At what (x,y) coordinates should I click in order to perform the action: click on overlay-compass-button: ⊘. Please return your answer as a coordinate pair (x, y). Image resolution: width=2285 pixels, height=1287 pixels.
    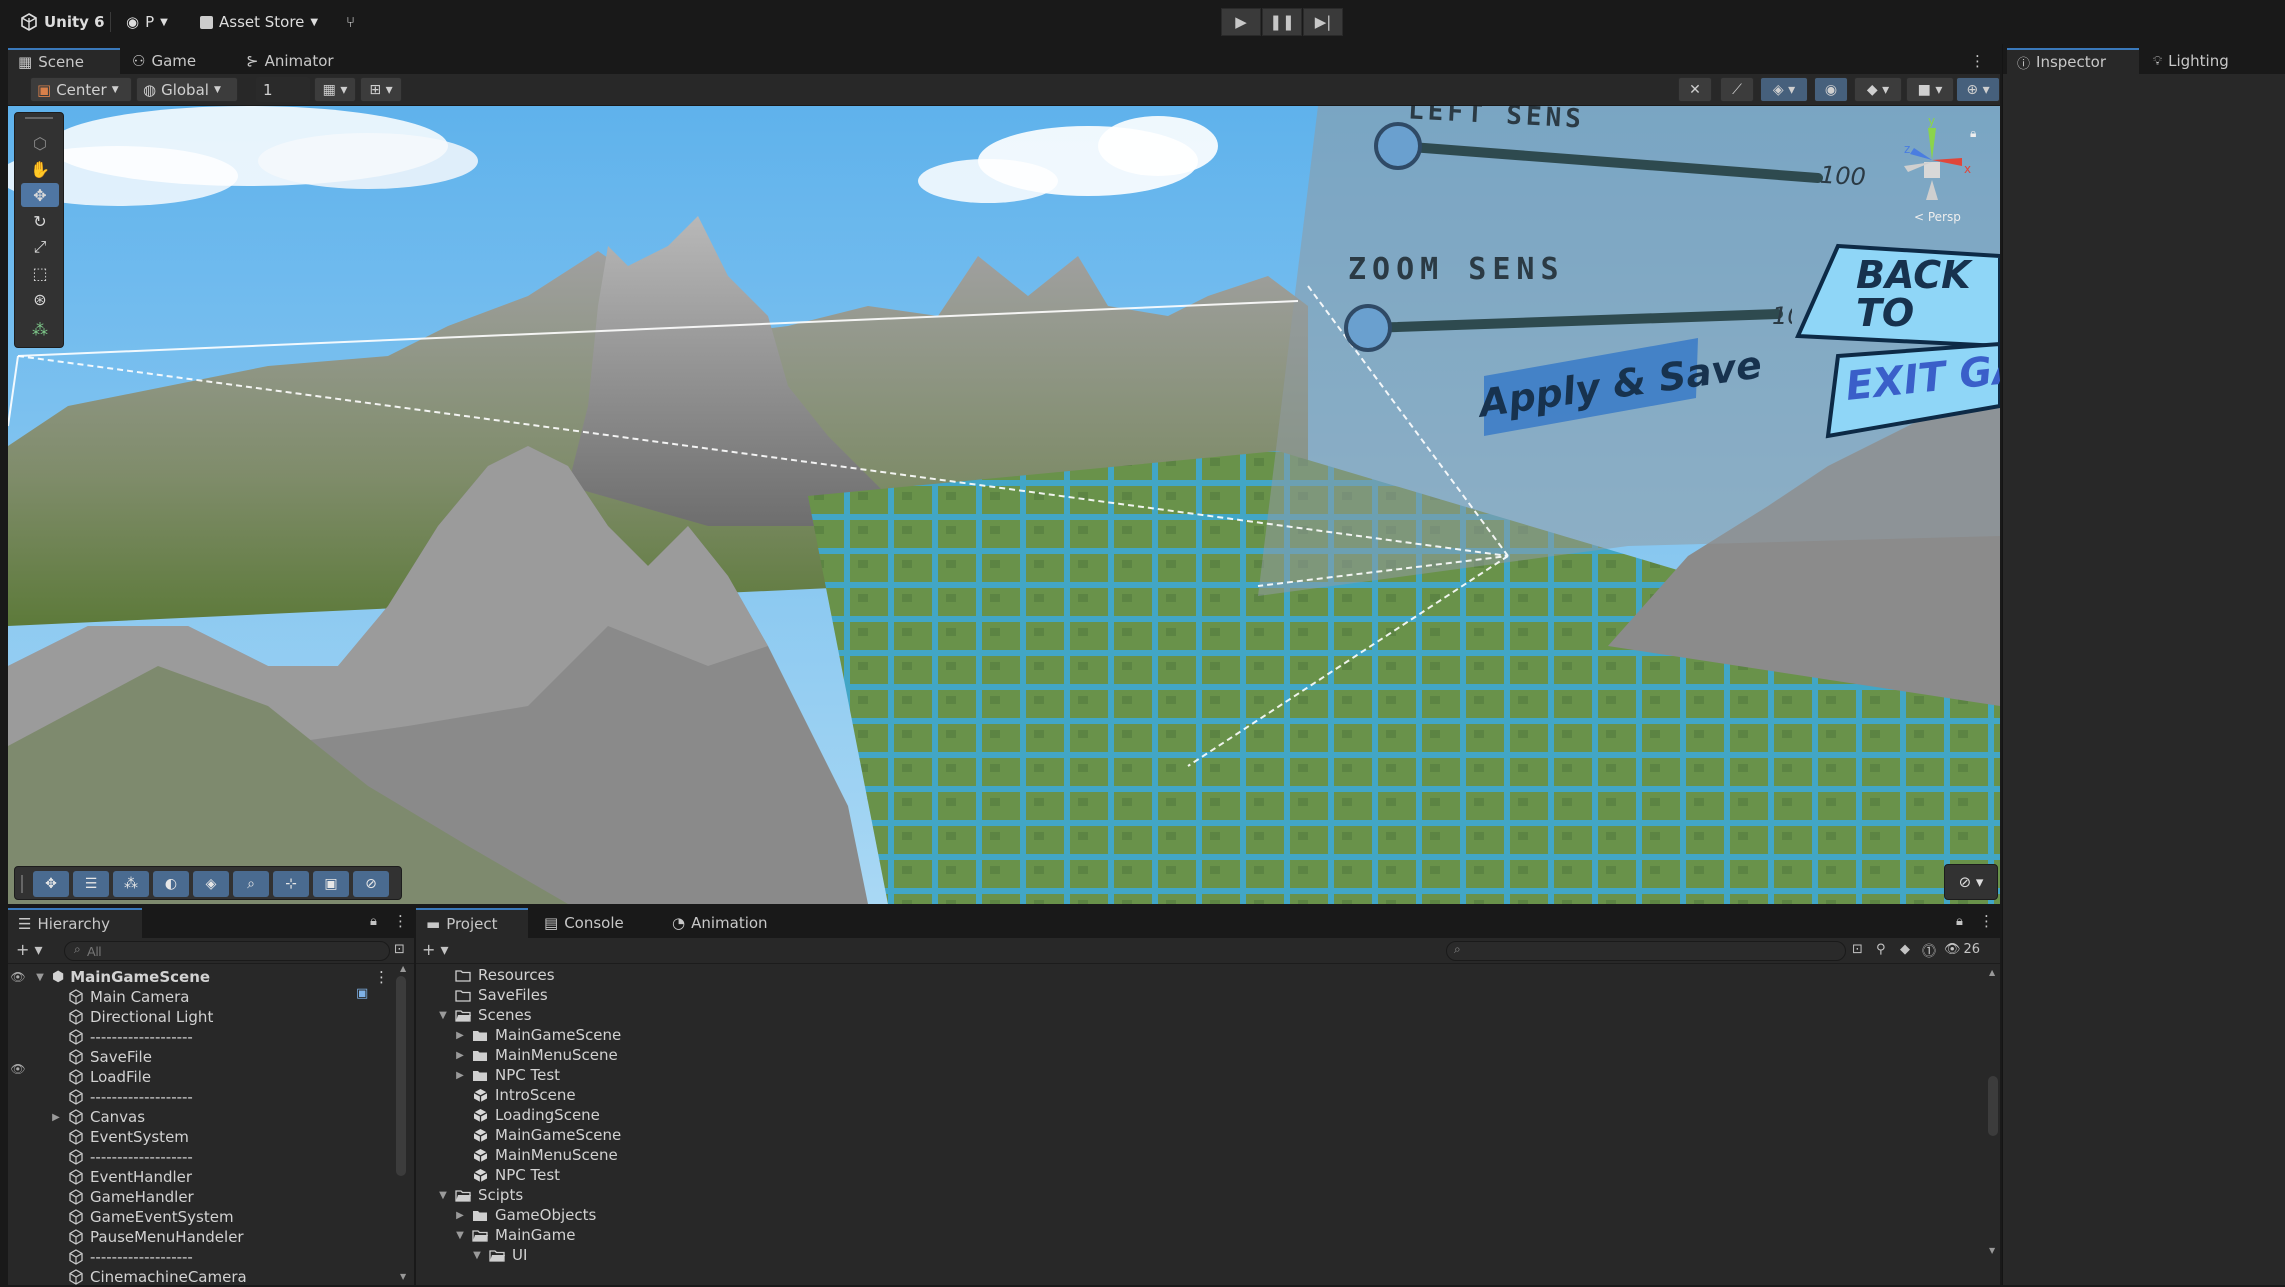
    Looking at the image, I should click on (371, 884).